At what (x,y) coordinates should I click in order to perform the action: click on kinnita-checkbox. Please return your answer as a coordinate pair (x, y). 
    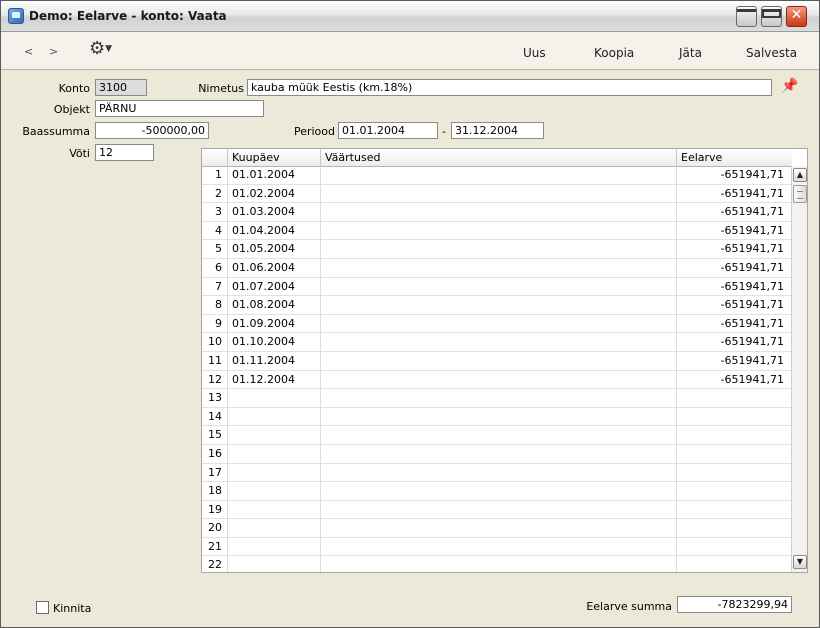
    Looking at the image, I should click on (42, 607).